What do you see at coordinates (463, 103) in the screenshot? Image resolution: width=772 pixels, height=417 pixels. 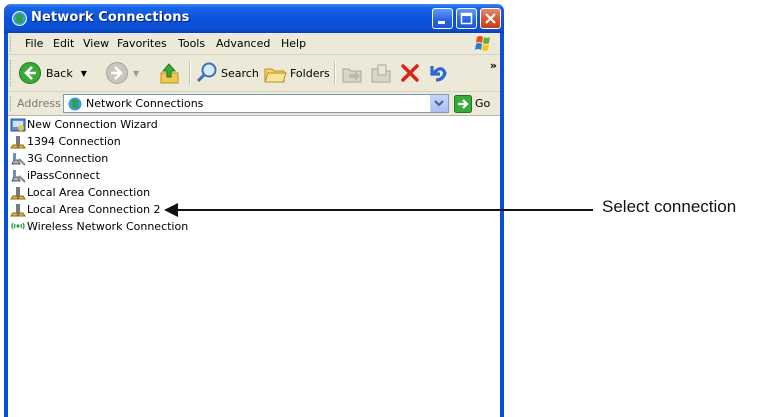 I see `go-arrow-icon` at bounding box center [463, 103].